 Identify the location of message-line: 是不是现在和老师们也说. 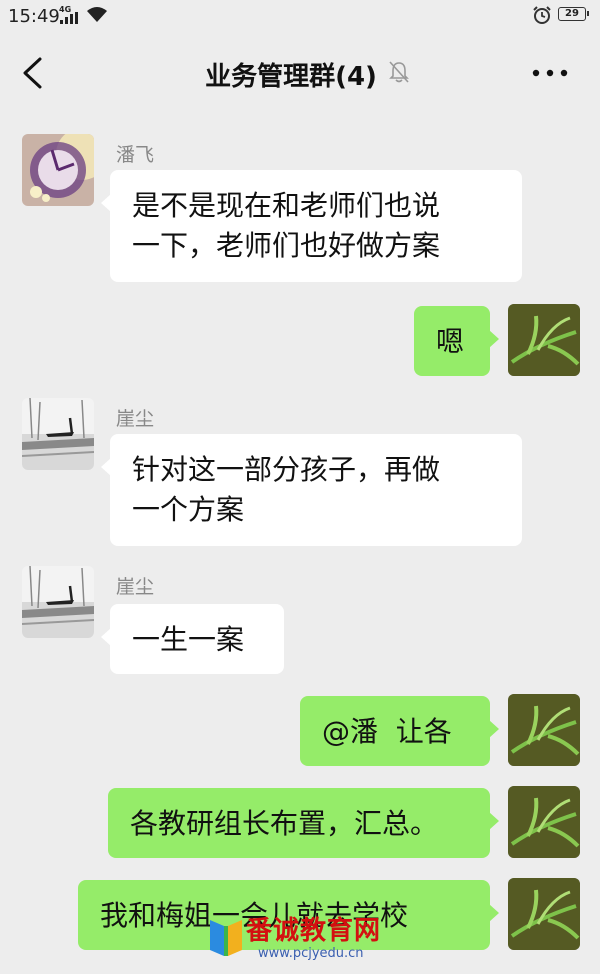
(286, 205).